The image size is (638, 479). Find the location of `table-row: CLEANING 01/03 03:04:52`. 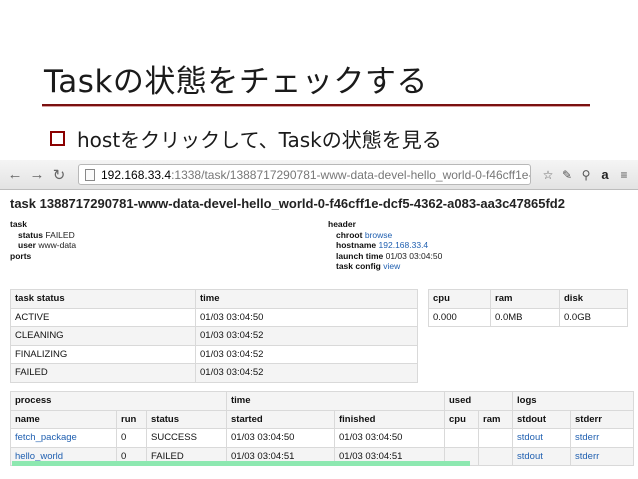

table-row: CLEANING 01/03 03:04:52 is located at coordinates (214, 336).